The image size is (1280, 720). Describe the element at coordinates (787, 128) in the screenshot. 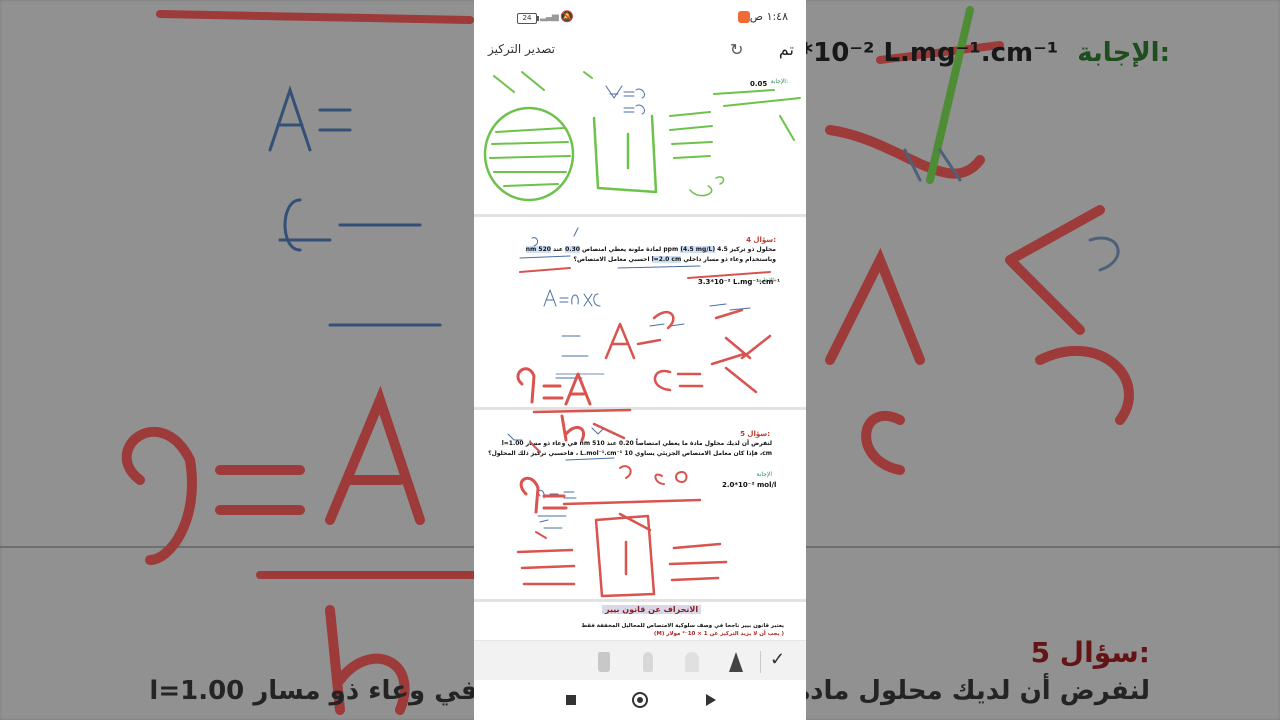

I see `green-slash` at that location.